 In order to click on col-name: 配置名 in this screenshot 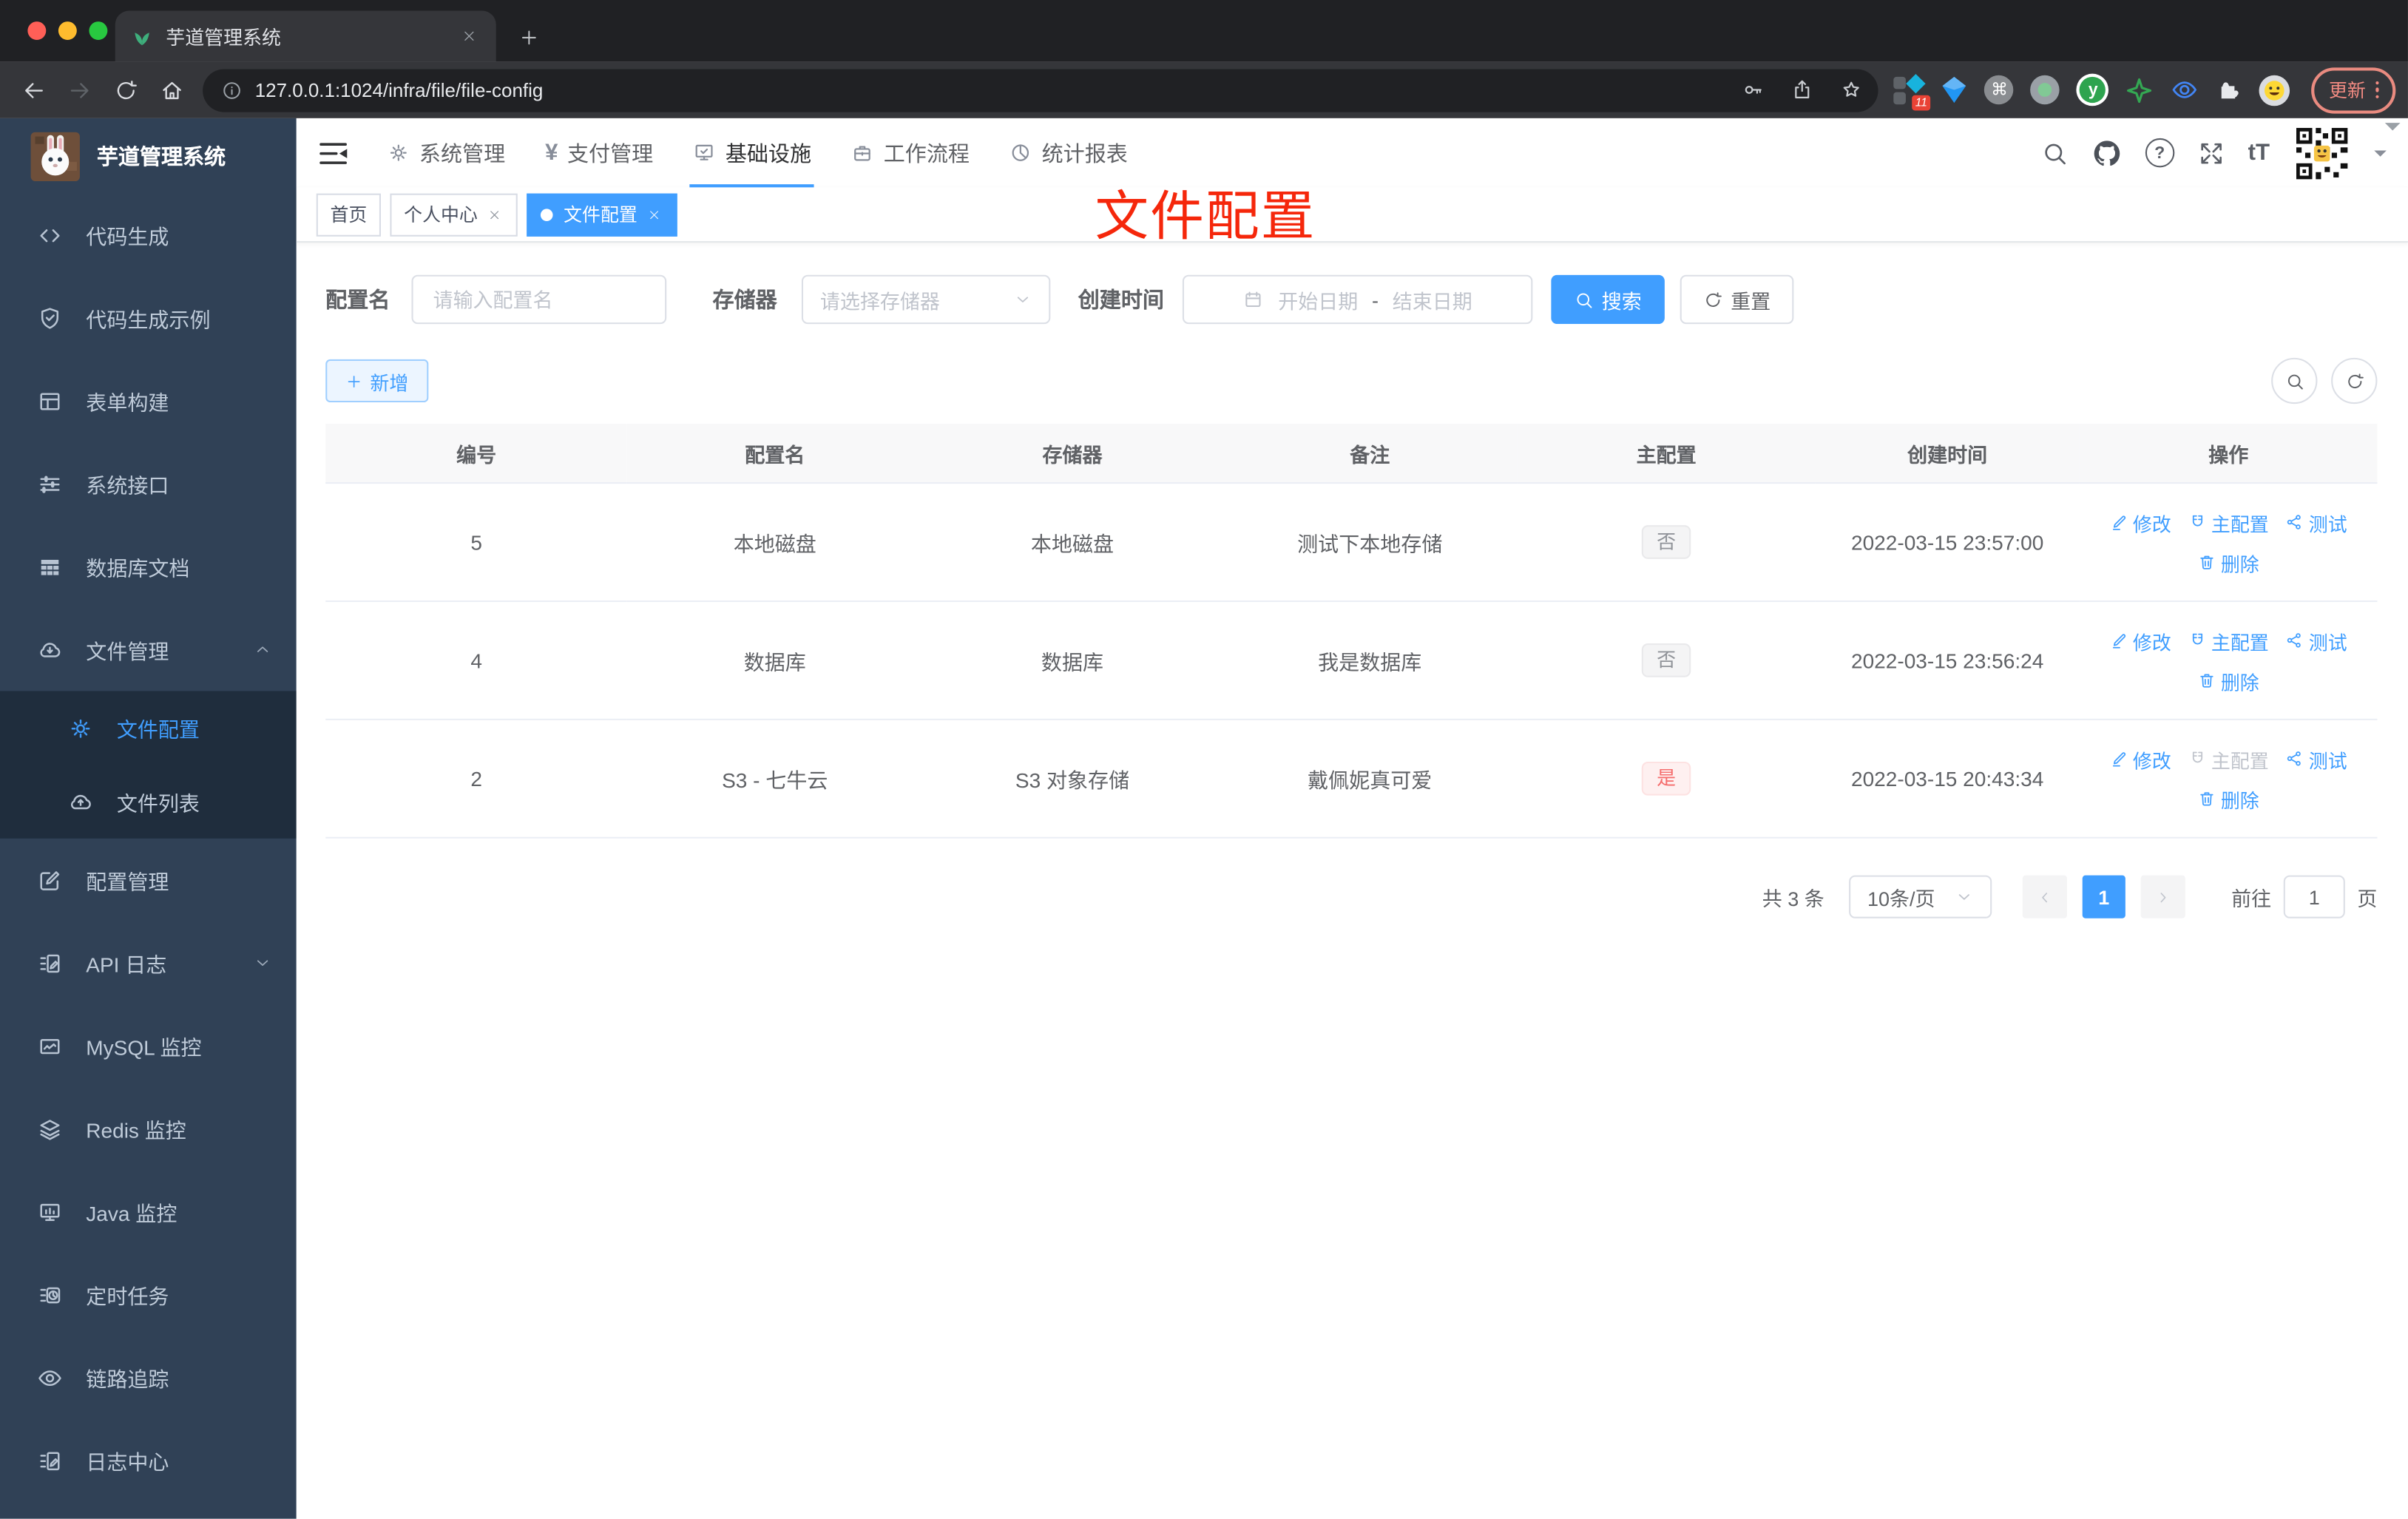, I will do `click(775, 454)`.